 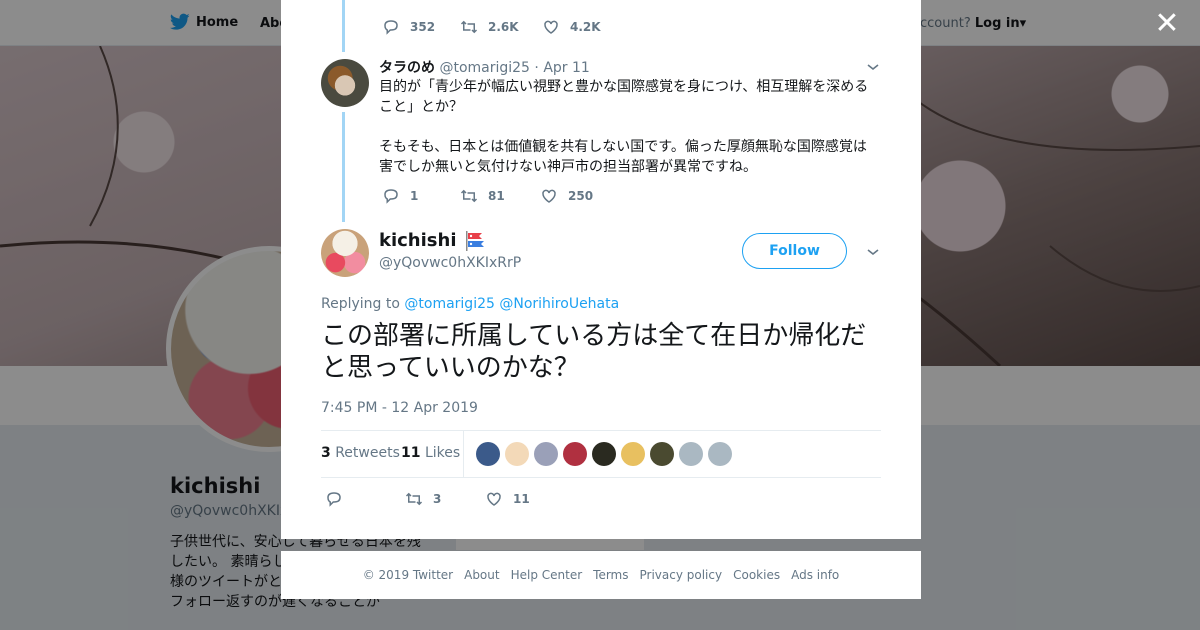 What do you see at coordinates (445, 499) in the screenshot?
I see `retweet-action: 3` at bounding box center [445, 499].